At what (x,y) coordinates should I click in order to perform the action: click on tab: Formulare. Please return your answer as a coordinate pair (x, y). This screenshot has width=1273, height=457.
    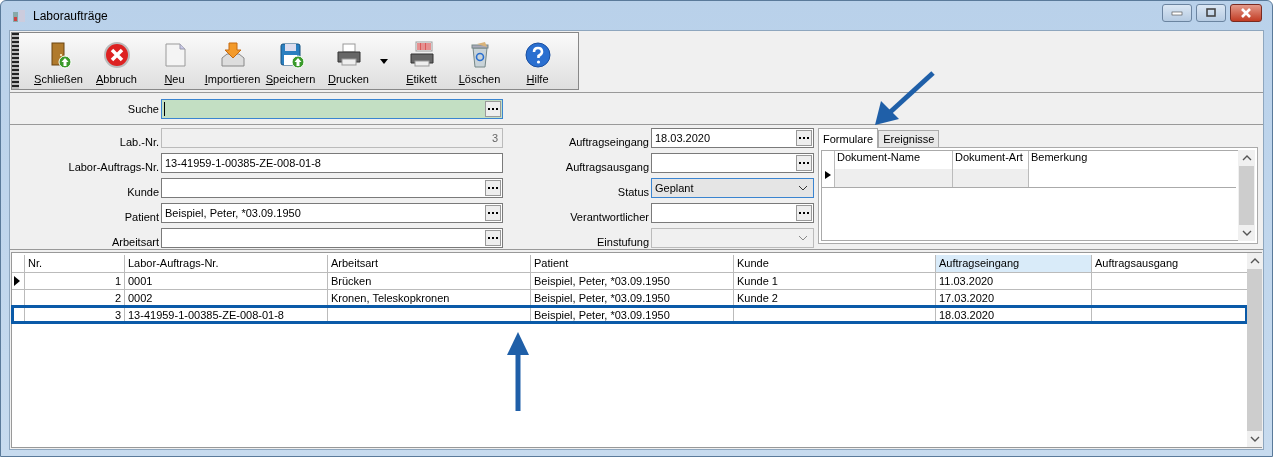
    Looking at the image, I should click on (848, 138).